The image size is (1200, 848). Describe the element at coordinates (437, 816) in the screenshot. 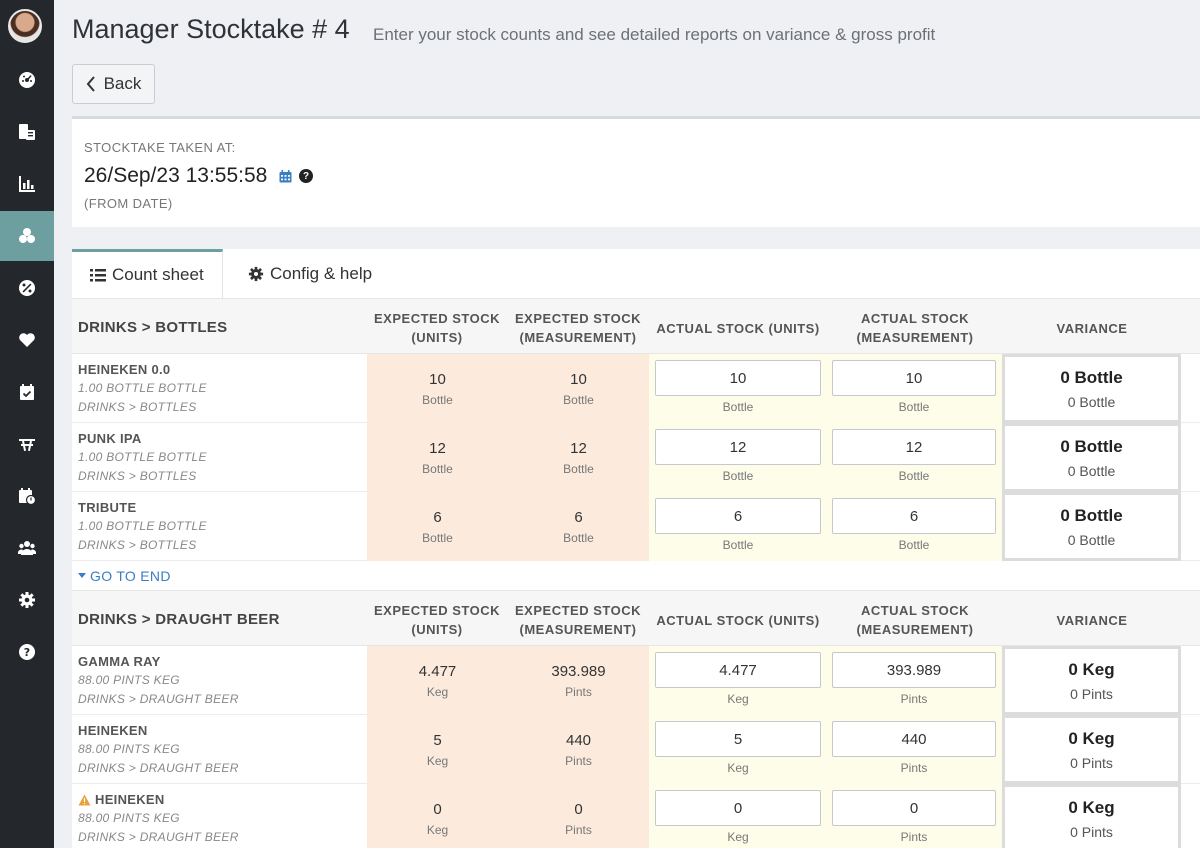

I see `expected-units-cell: 0 Keg` at that location.